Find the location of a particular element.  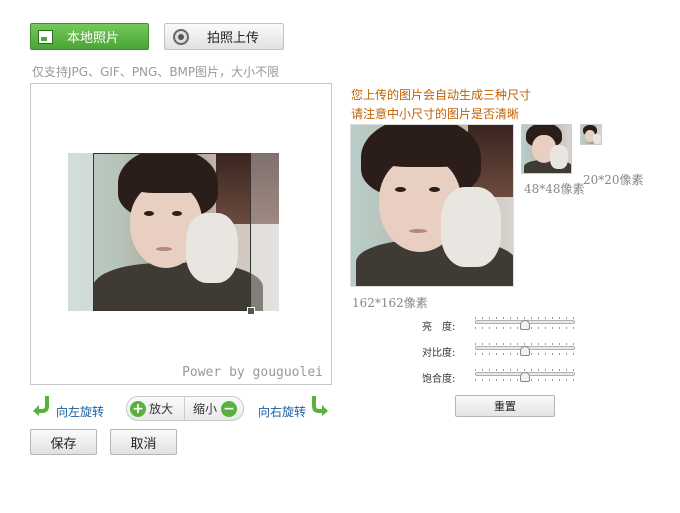

preview-large is located at coordinates (432, 205).